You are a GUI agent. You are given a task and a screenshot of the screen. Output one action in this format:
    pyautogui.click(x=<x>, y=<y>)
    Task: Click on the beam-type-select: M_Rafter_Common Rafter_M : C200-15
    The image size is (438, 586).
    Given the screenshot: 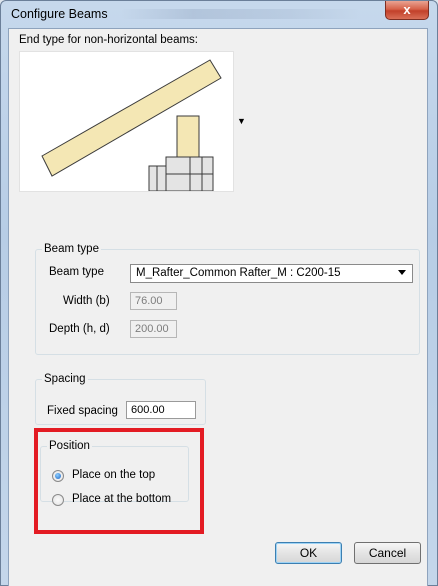 What is the action you would take?
    pyautogui.click(x=271, y=273)
    